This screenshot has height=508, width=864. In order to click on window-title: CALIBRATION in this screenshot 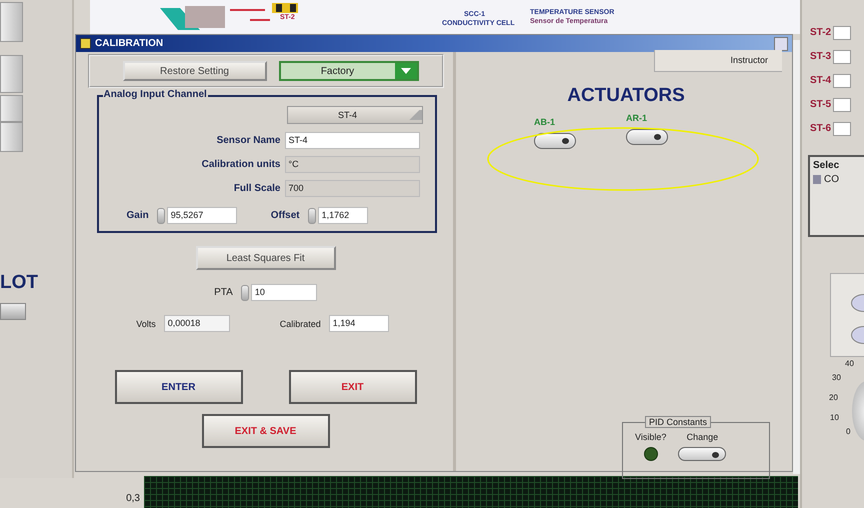, I will do `click(129, 43)`.